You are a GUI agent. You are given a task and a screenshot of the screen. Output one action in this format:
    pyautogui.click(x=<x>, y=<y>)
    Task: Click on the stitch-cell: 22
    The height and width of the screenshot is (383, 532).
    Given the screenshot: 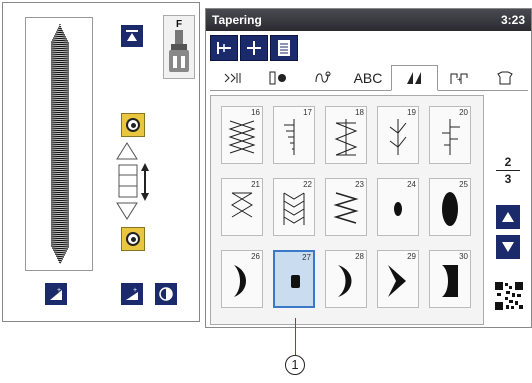 What is the action you would take?
    pyautogui.click(x=294, y=207)
    